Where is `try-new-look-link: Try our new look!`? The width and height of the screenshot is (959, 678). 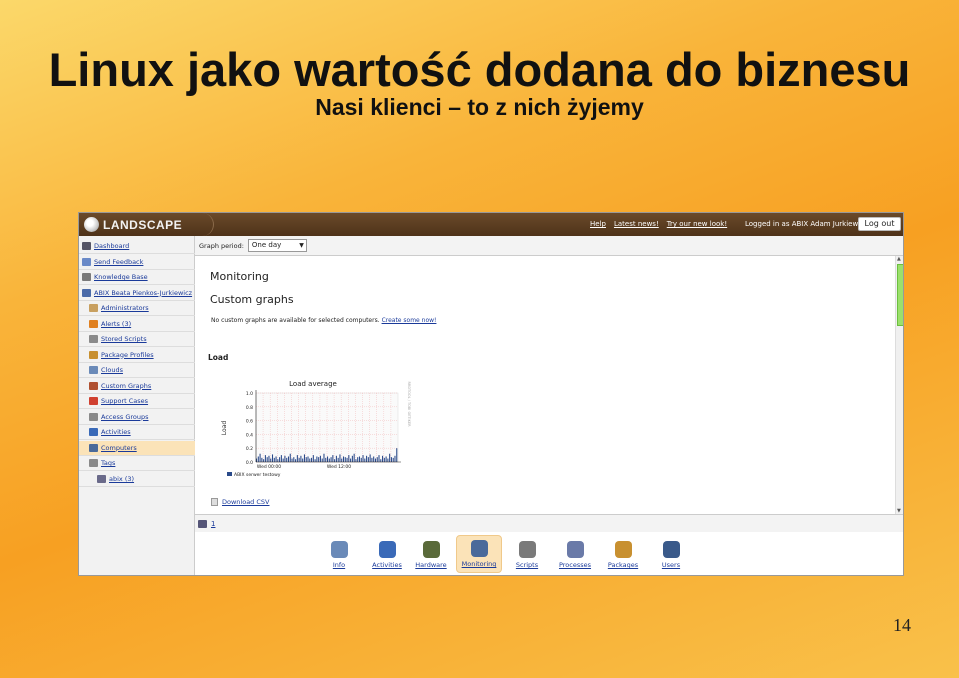 try-new-look-link: Try our new look! is located at coordinates (697, 224).